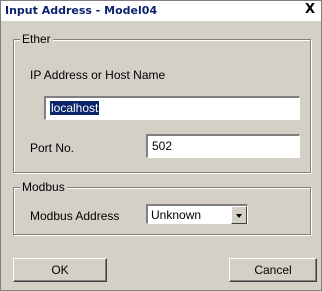  What do you see at coordinates (310, 10) in the screenshot?
I see `close-icon: X` at bounding box center [310, 10].